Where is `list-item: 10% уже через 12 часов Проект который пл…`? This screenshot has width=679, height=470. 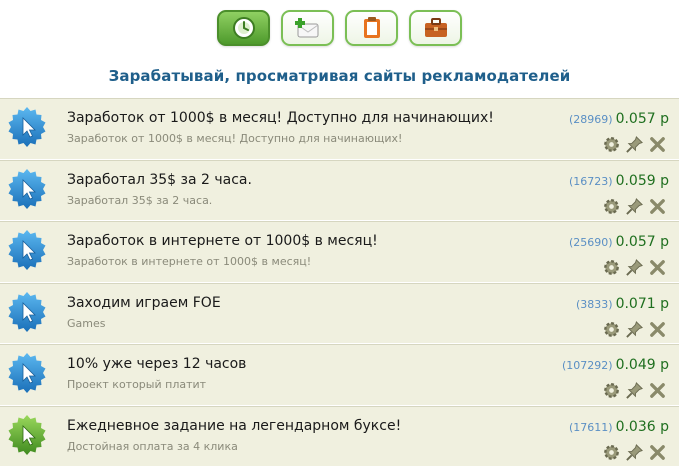 list-item: 10% уже через 12 часов Проект который пл… is located at coordinates (339, 375).